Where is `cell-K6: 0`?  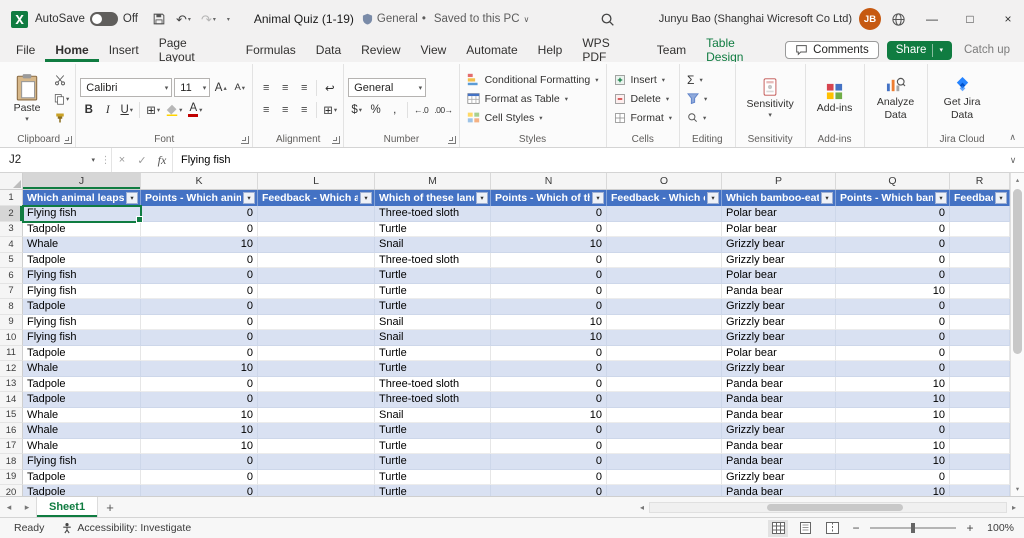 cell-K6: 0 is located at coordinates (199, 276).